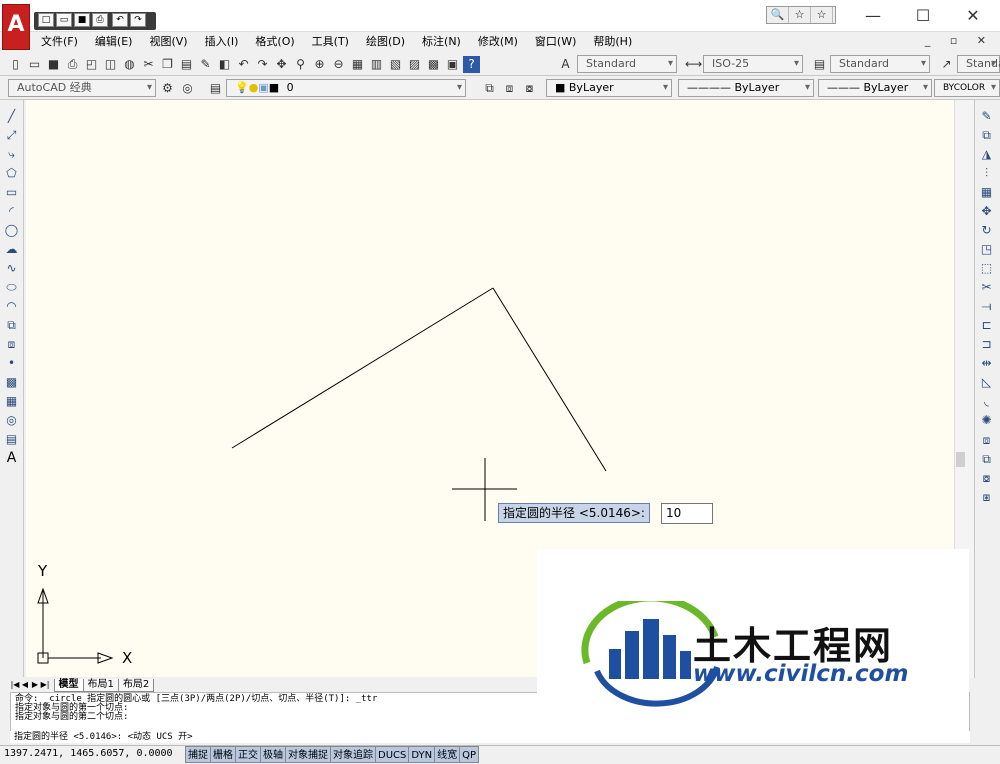  What do you see at coordinates (549, 379) in the screenshot?
I see `drawn-line-right` at bounding box center [549, 379].